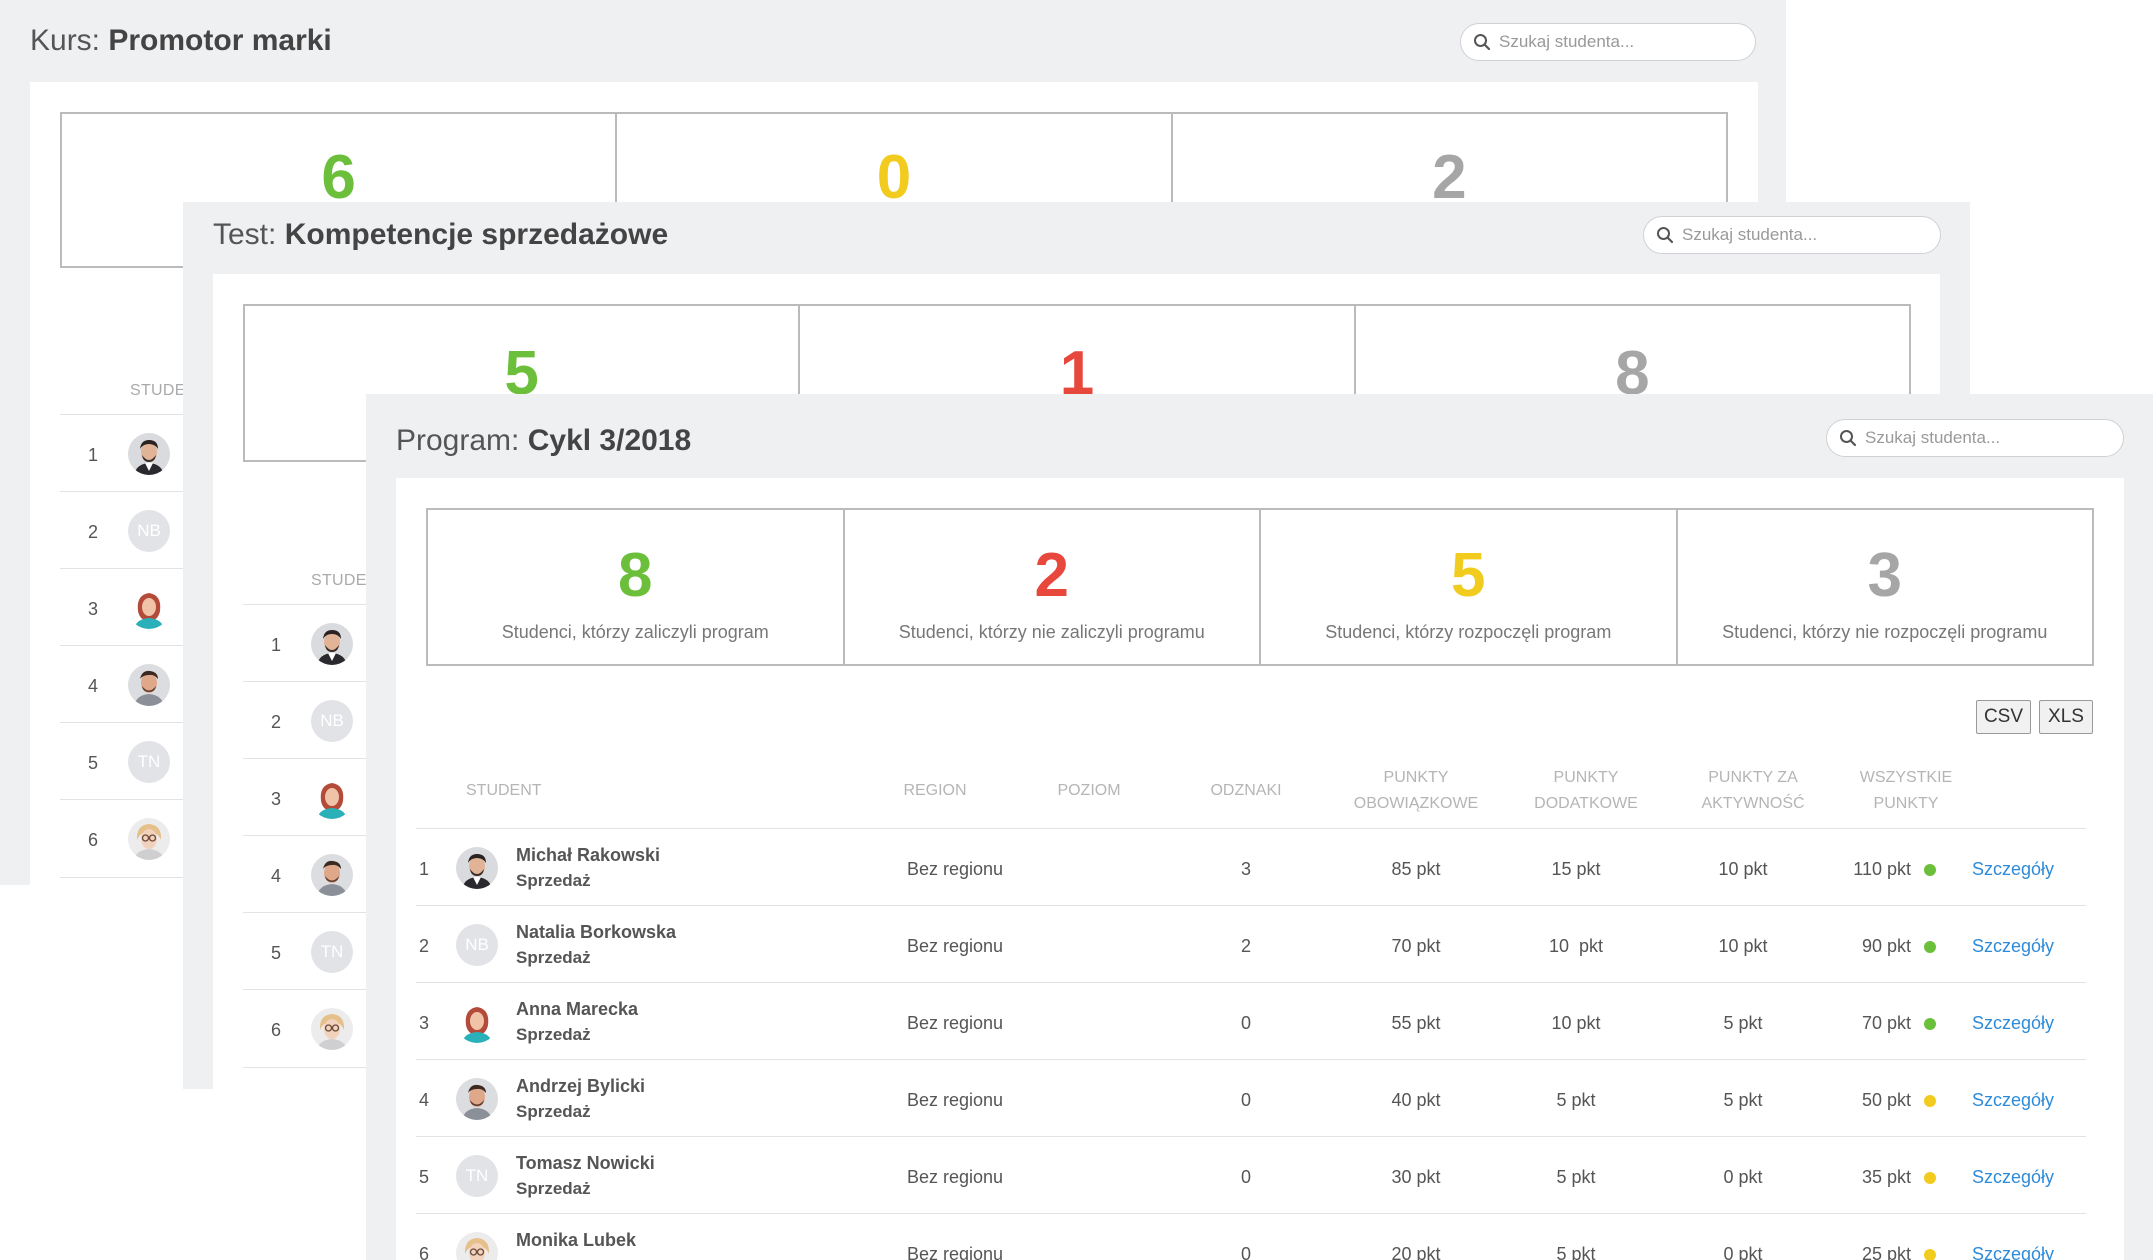 Image resolution: width=2153 pixels, height=1260 pixels. Describe the element at coordinates (1886, 1023) in the screenshot. I see `total-points-value: 70 pkt` at that location.